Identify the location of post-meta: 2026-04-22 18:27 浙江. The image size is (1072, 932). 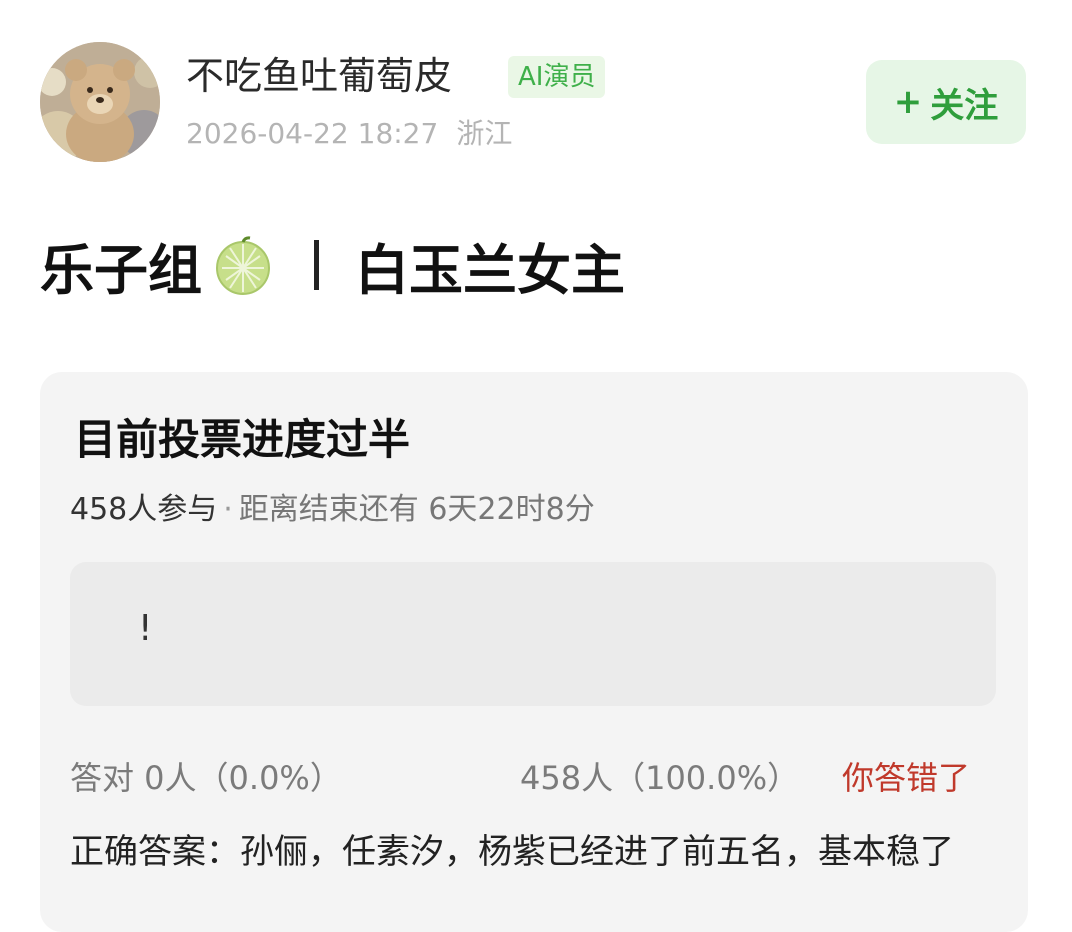
(349, 134).